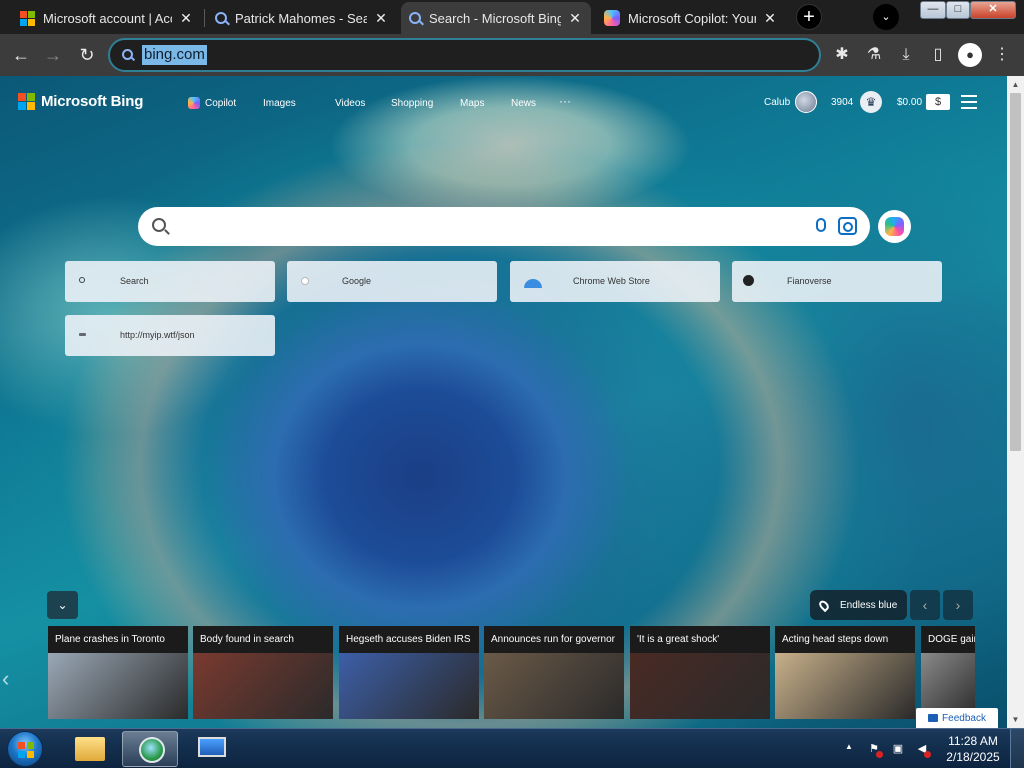 Image resolution: width=1024 pixels, height=768 pixels. I want to click on quick-link-myip: http://myip.wtf/json, so click(170, 335).